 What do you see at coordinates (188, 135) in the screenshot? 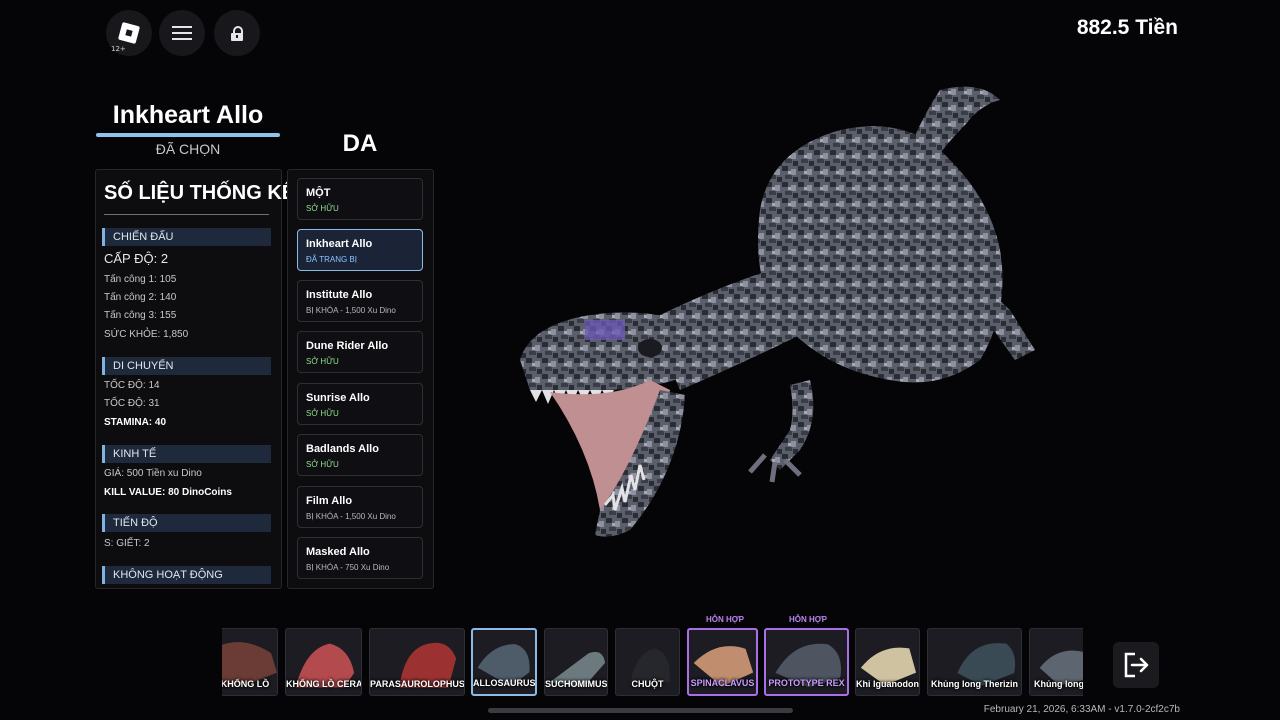
I see `title-underline` at bounding box center [188, 135].